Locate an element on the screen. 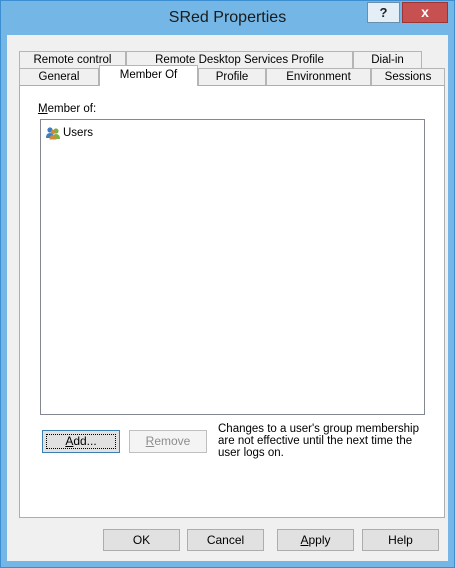 This screenshot has width=455, height=568. group-name: Users is located at coordinates (78, 133).